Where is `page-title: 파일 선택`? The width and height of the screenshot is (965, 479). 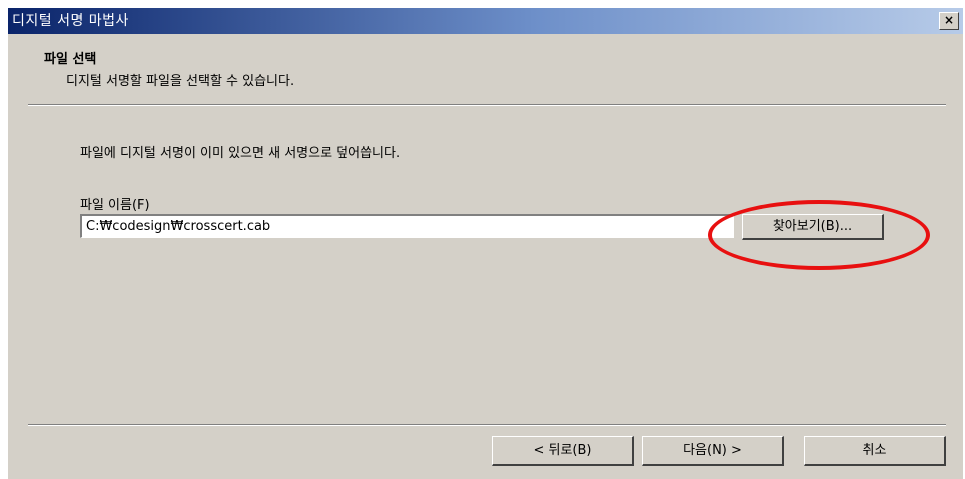
page-title: 파일 선택 is located at coordinates (70, 59).